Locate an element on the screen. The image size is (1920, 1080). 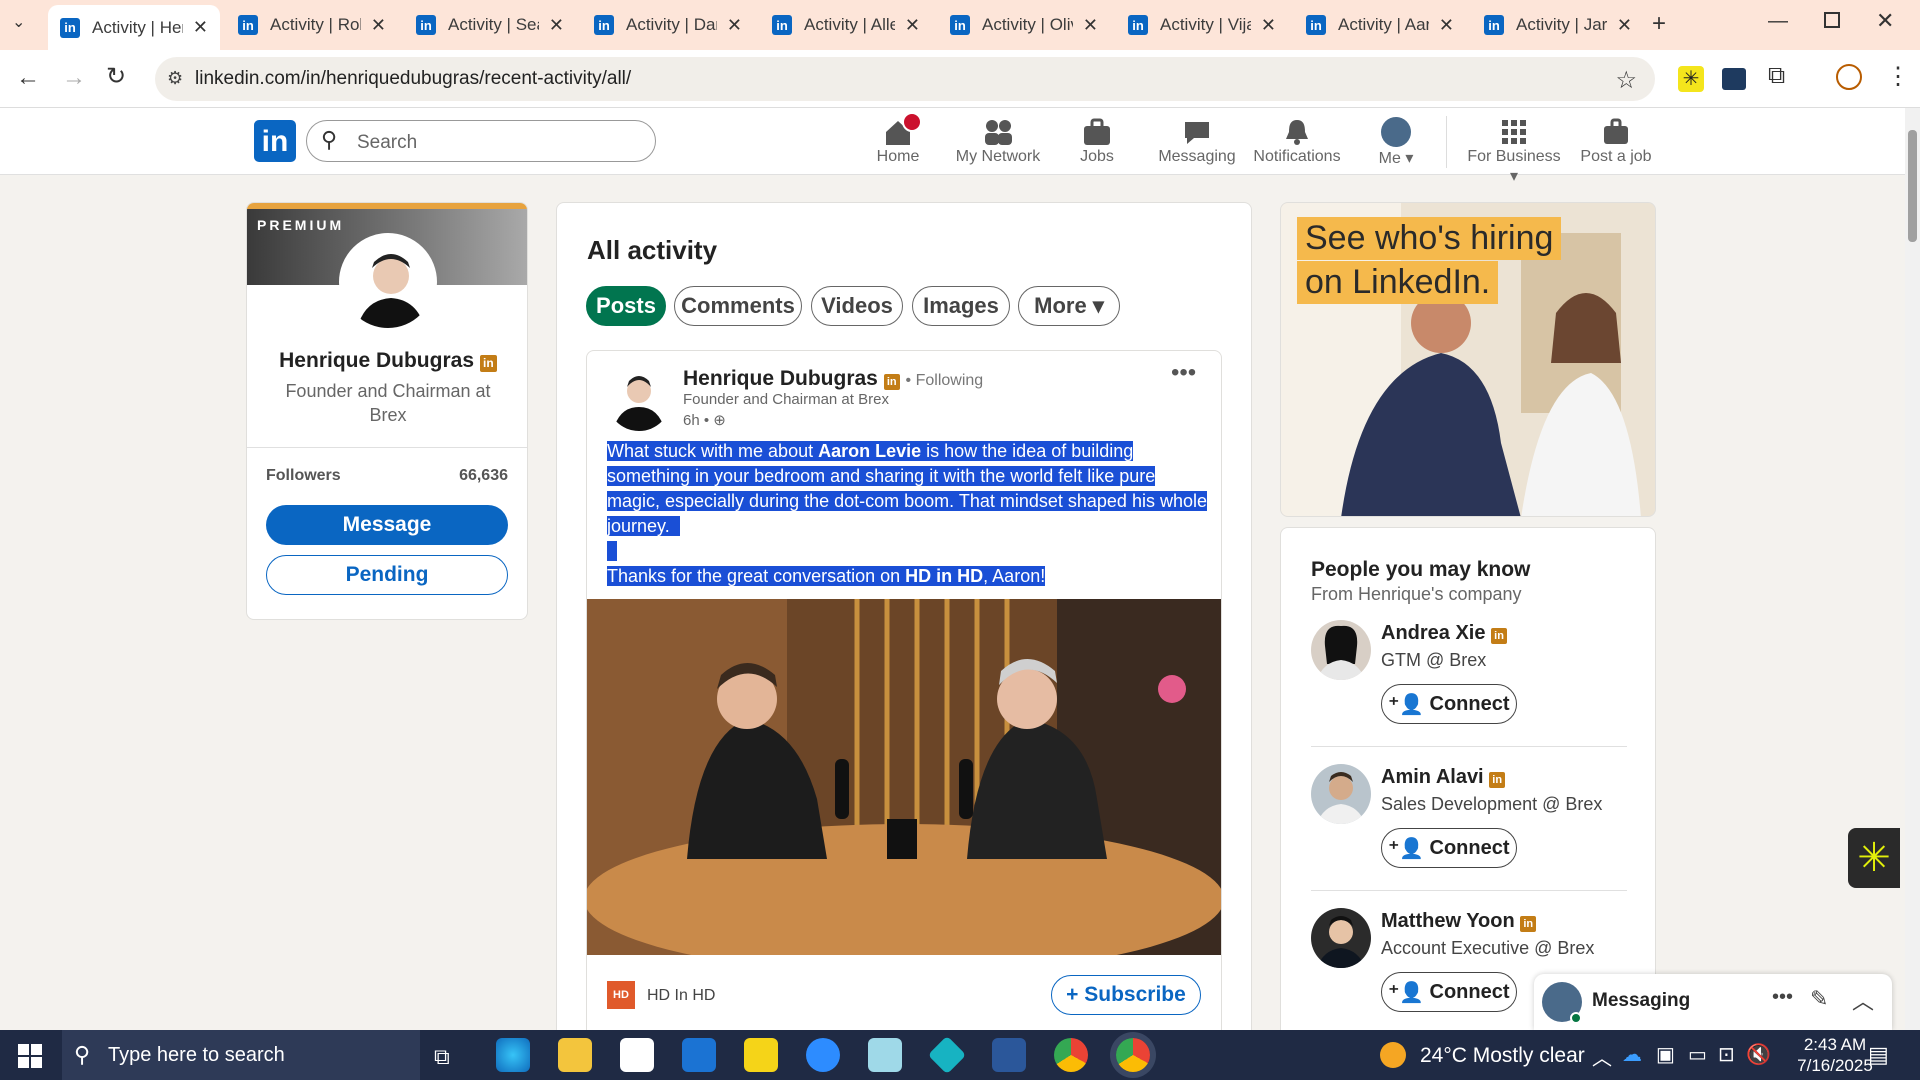
taskbar-search: ⚲ Type here to search is located at coordinates (241, 1055).